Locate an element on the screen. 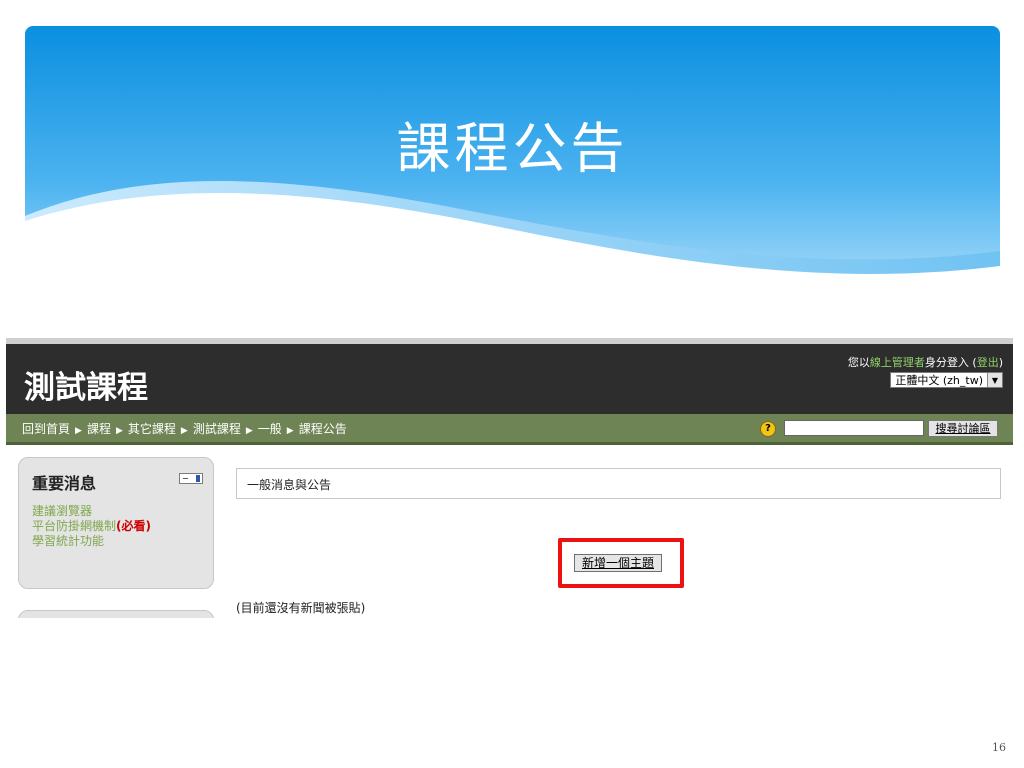 This screenshot has height=768, width=1024. help-icon: ? is located at coordinates (768, 429).